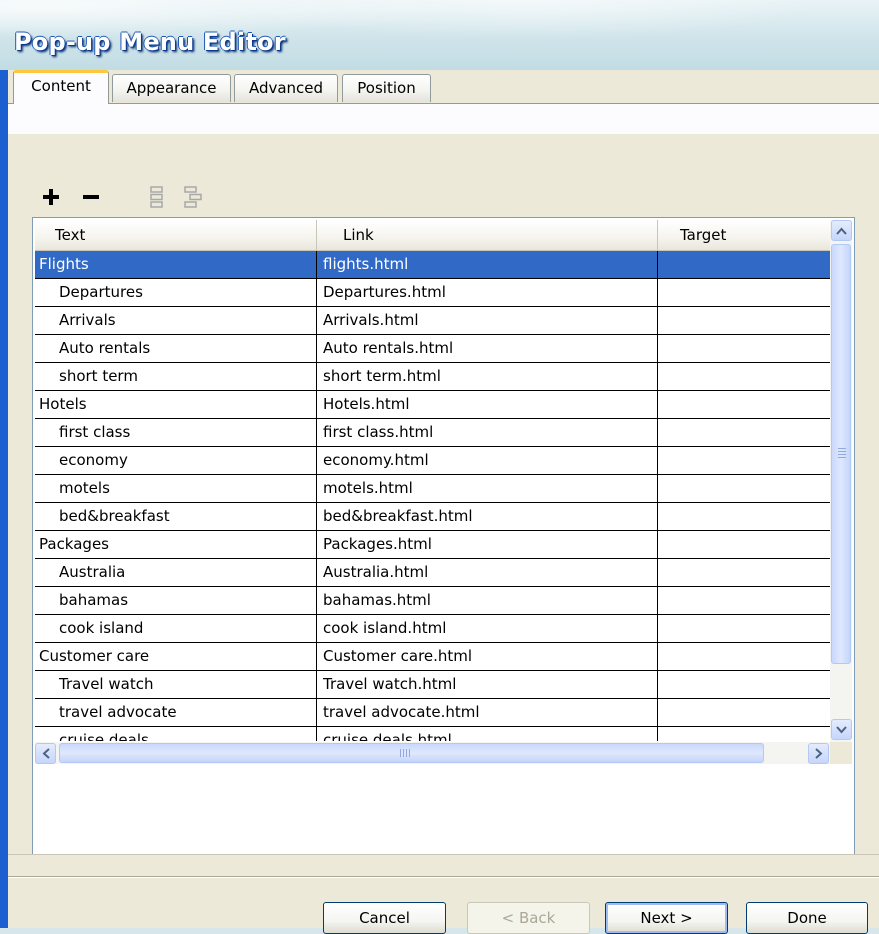 The image size is (879, 934). What do you see at coordinates (487, 376) in the screenshot?
I see `cell-link: short term.html` at bounding box center [487, 376].